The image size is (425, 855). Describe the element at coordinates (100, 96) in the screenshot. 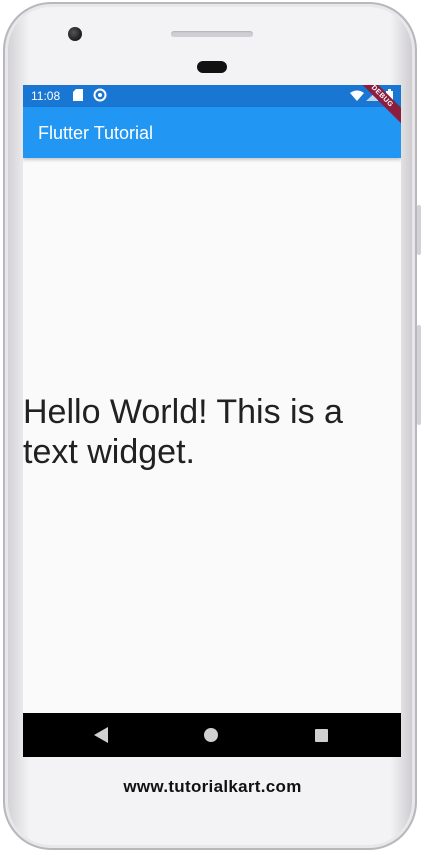

I see `sync-icon` at that location.